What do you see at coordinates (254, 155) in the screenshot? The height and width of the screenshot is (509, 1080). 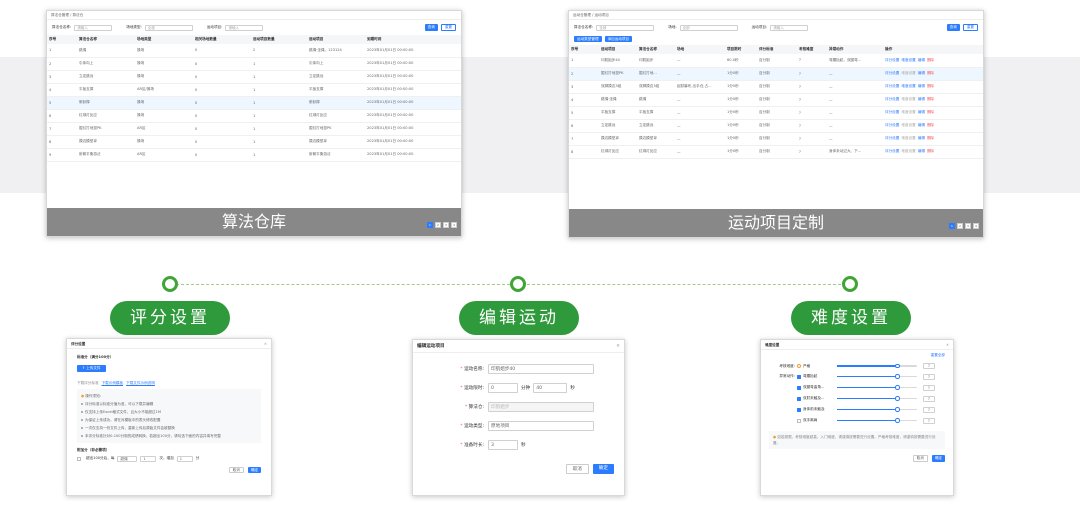 I see `table-row: 9 射箭平衡游泛 AR区 0 1 射箭平衡游泛 2023年01月01日 00:00:00` at bounding box center [254, 155].